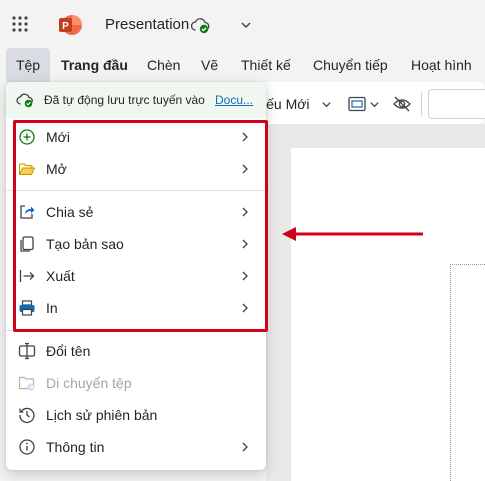 This screenshot has width=485, height=481. I want to click on autosave-text: Đã tự động lưu trực tuyến vào, so click(124, 100).